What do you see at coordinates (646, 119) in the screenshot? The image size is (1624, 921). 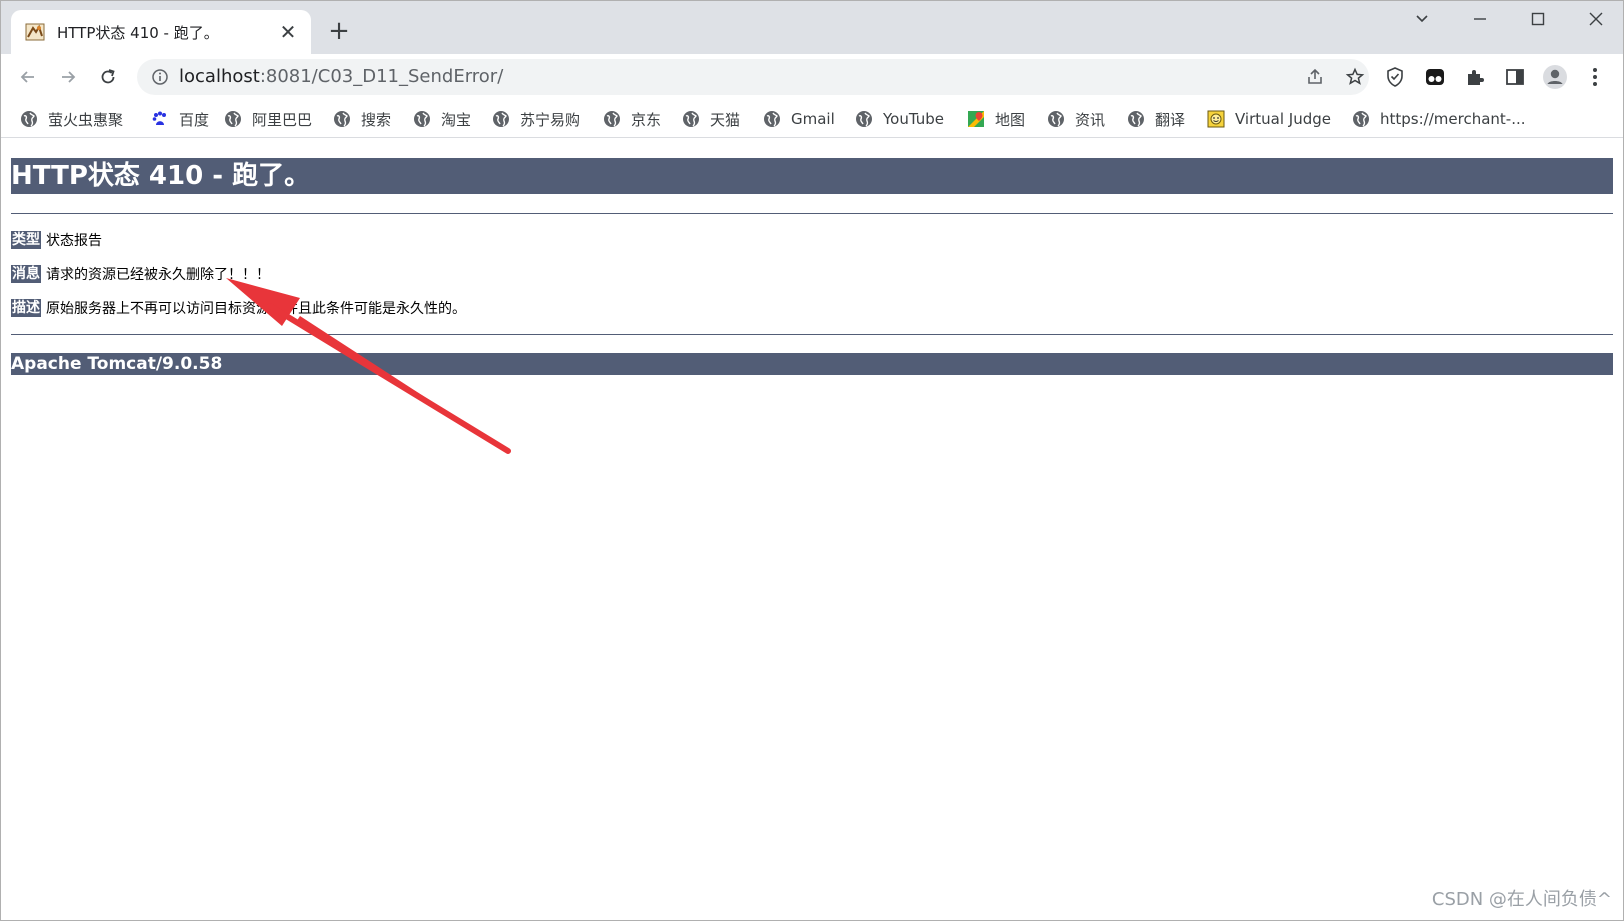 I see `bookmark-label: 京东` at bounding box center [646, 119].